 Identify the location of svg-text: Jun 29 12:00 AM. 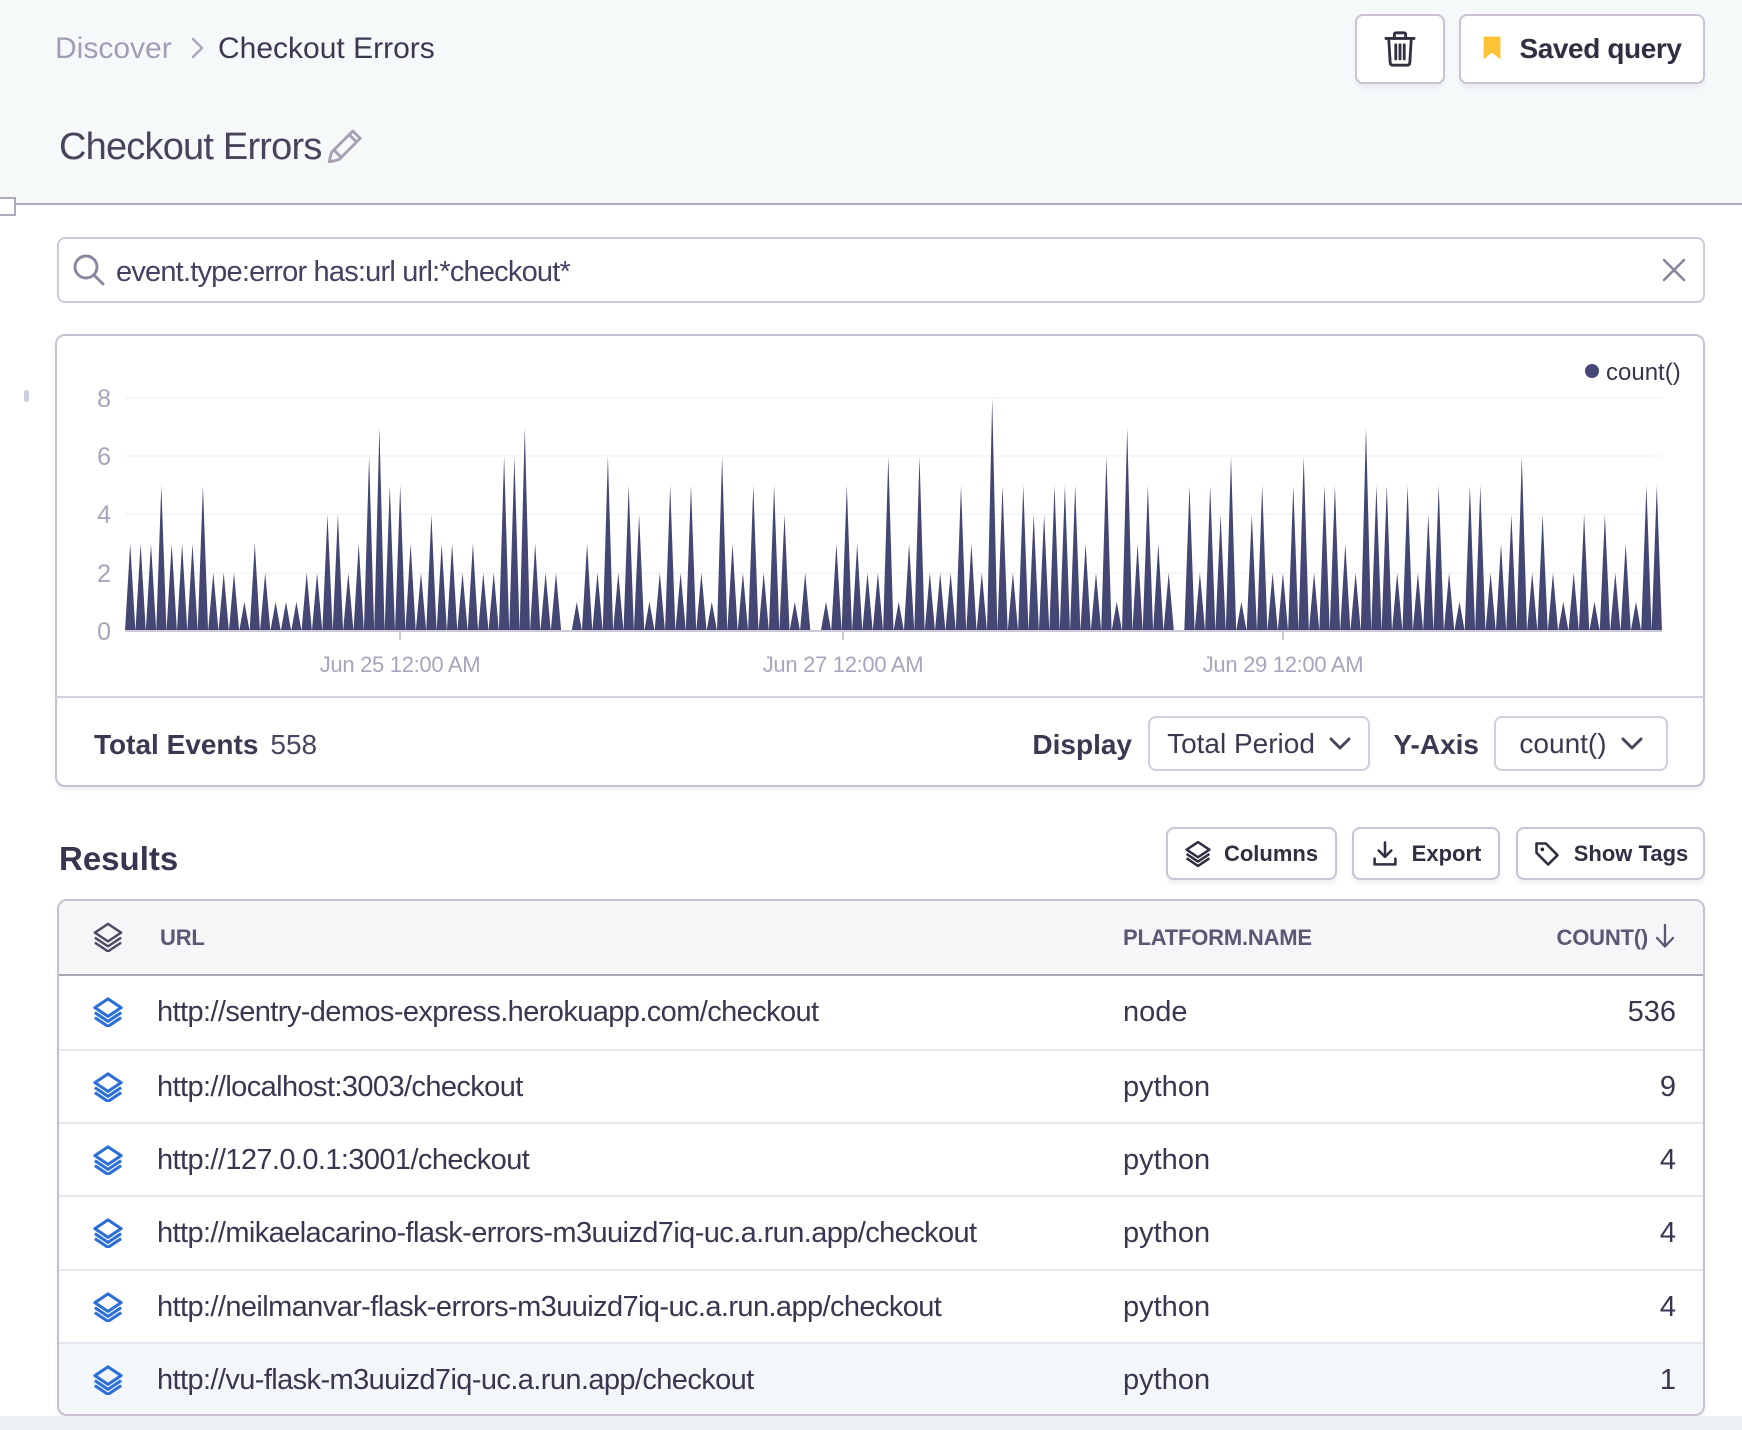
(1283, 664).